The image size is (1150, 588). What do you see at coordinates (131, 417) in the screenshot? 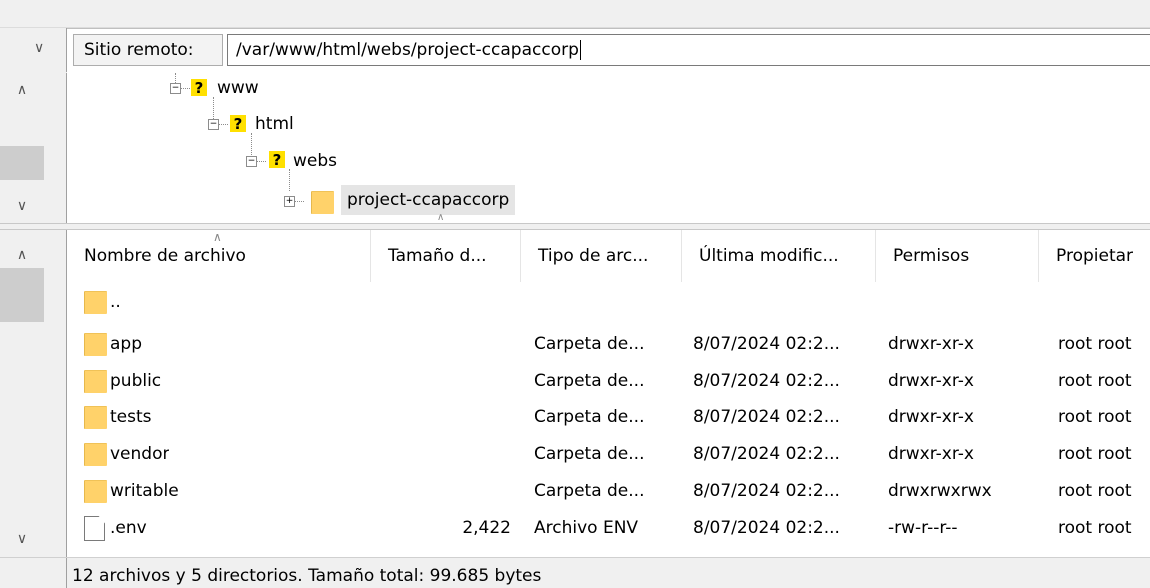
I see `file-name: tests` at bounding box center [131, 417].